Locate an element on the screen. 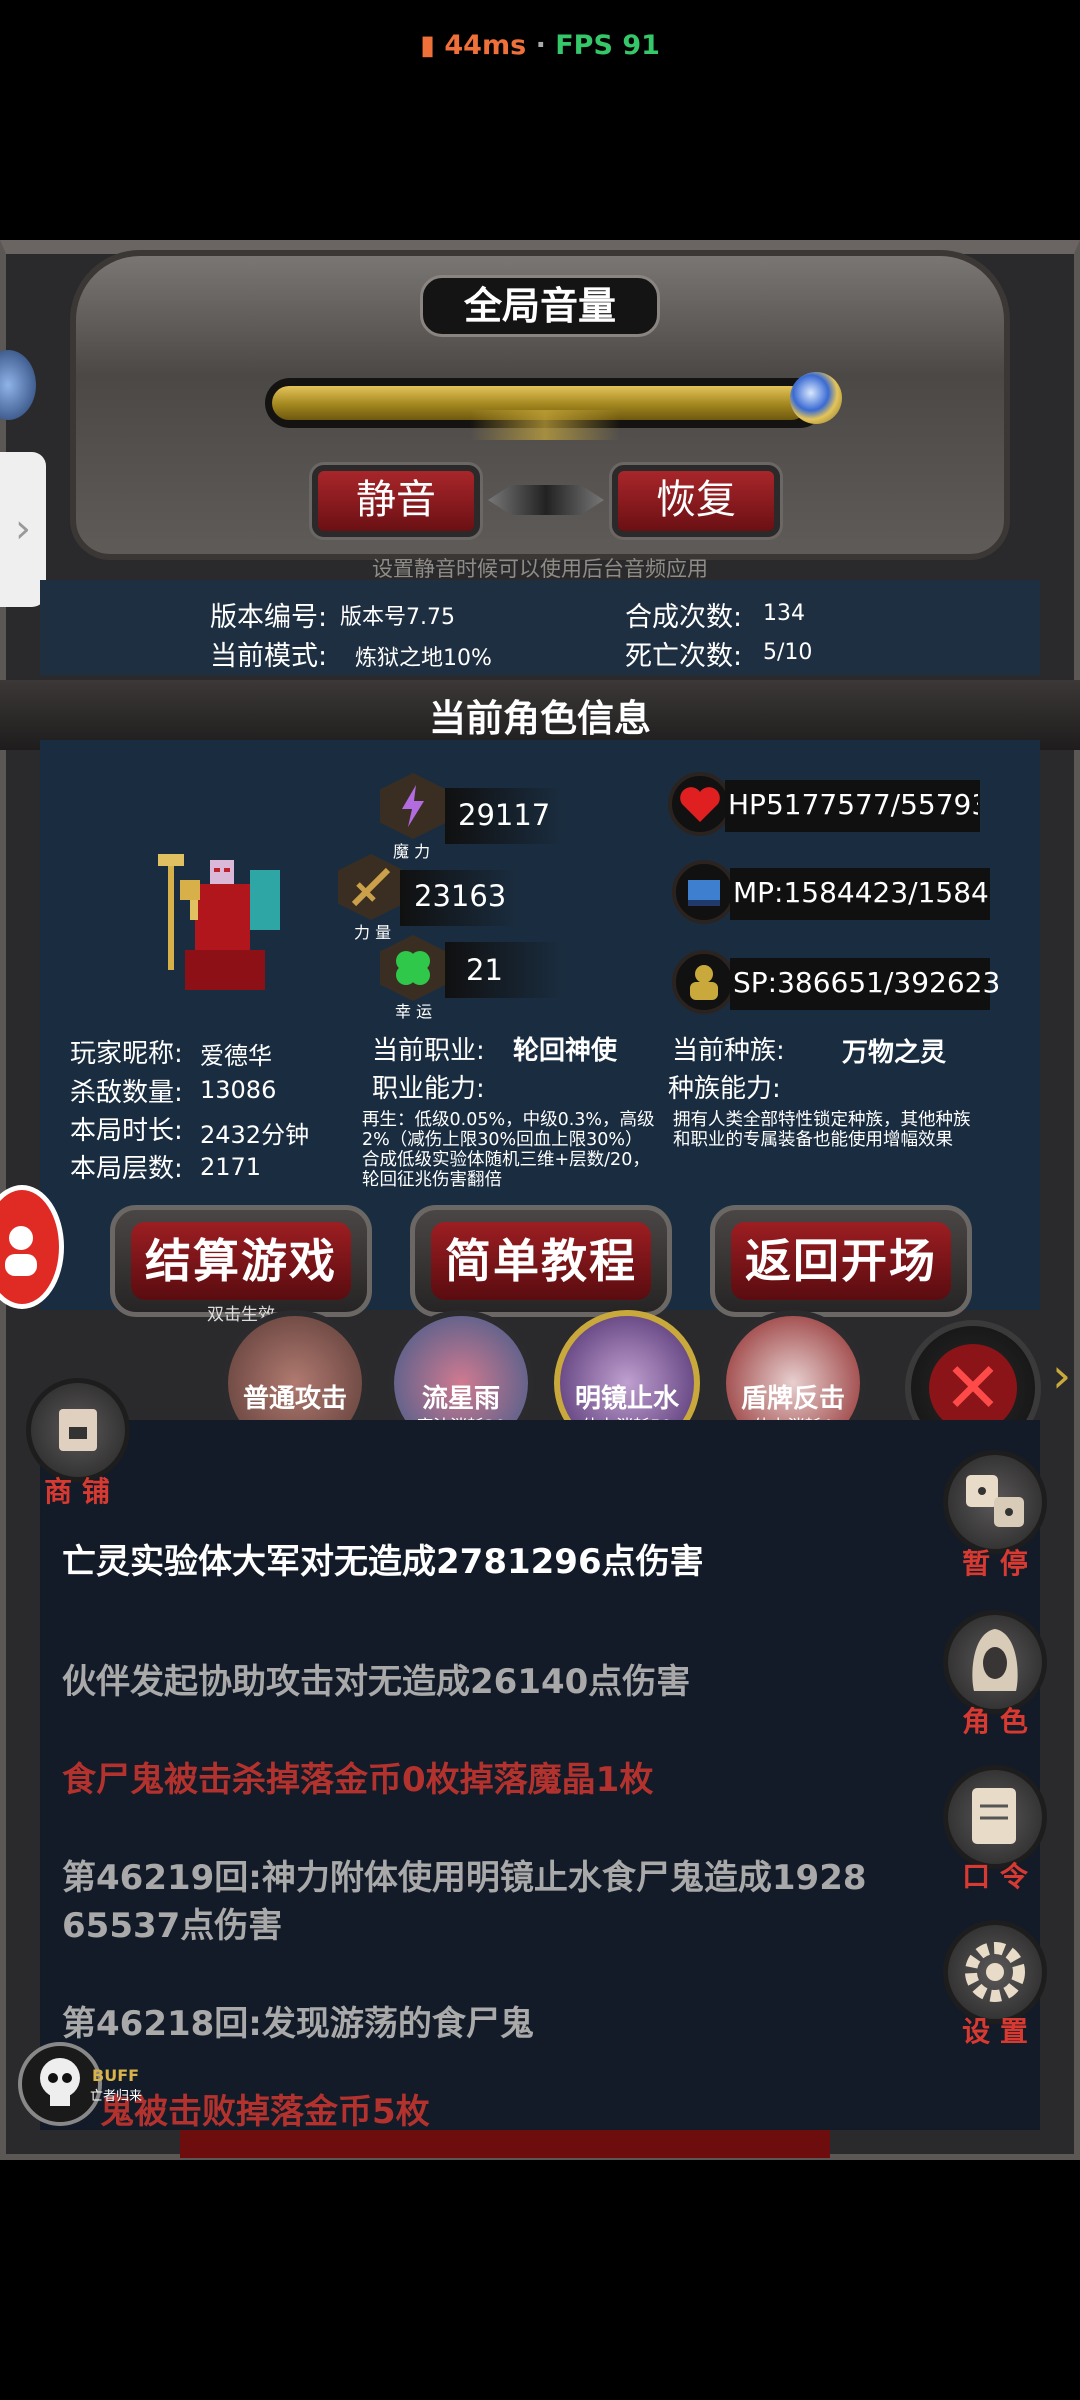 Image resolution: width=1080 pixels, height=2400 pixels. luck-bg is located at coordinates (505, 970).